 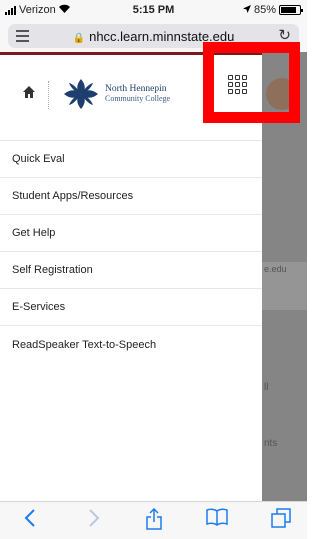 I want to click on background-text-fragment: ll, so click(x=266, y=387).